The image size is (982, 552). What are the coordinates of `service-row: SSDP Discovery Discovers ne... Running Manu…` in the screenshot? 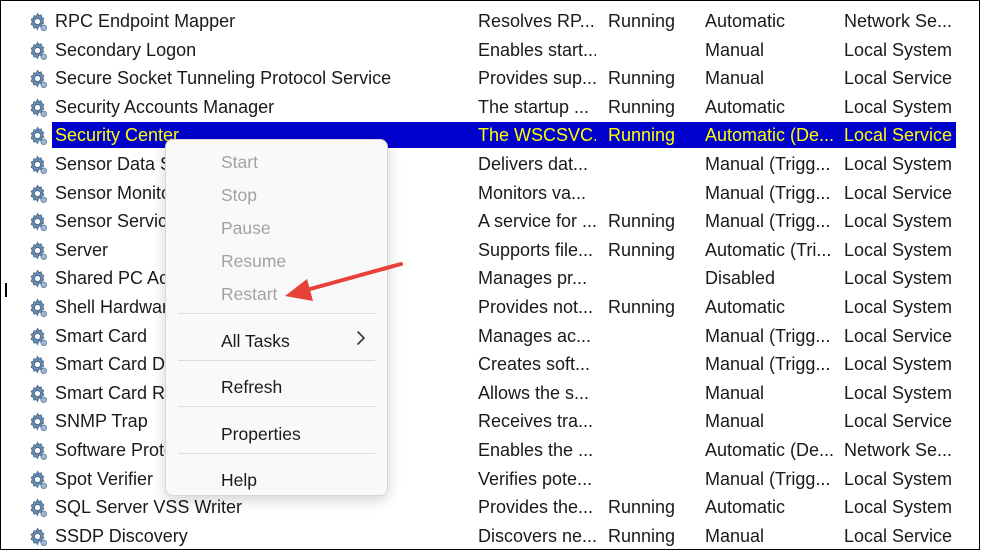 It's located at (490, 535).